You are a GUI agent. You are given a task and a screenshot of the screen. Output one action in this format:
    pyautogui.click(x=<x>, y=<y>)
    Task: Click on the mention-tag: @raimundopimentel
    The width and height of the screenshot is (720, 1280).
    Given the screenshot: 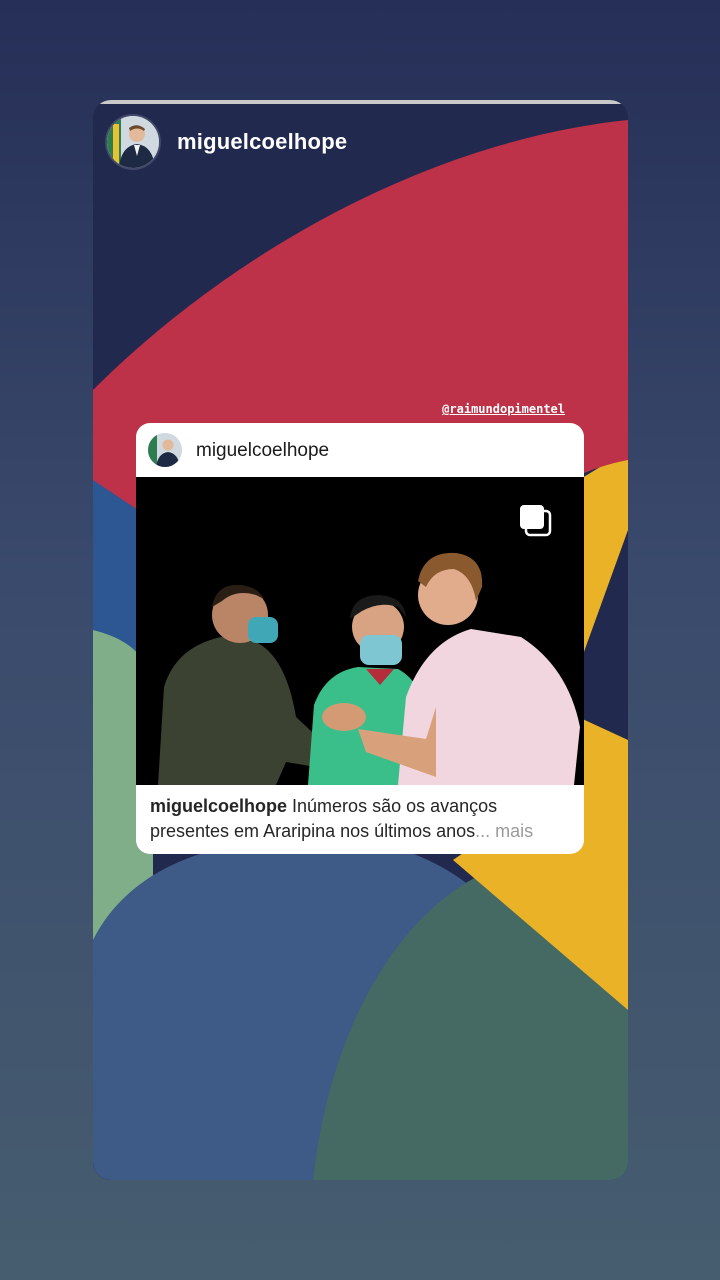 What is the action you would take?
    pyautogui.click(x=503, y=409)
    